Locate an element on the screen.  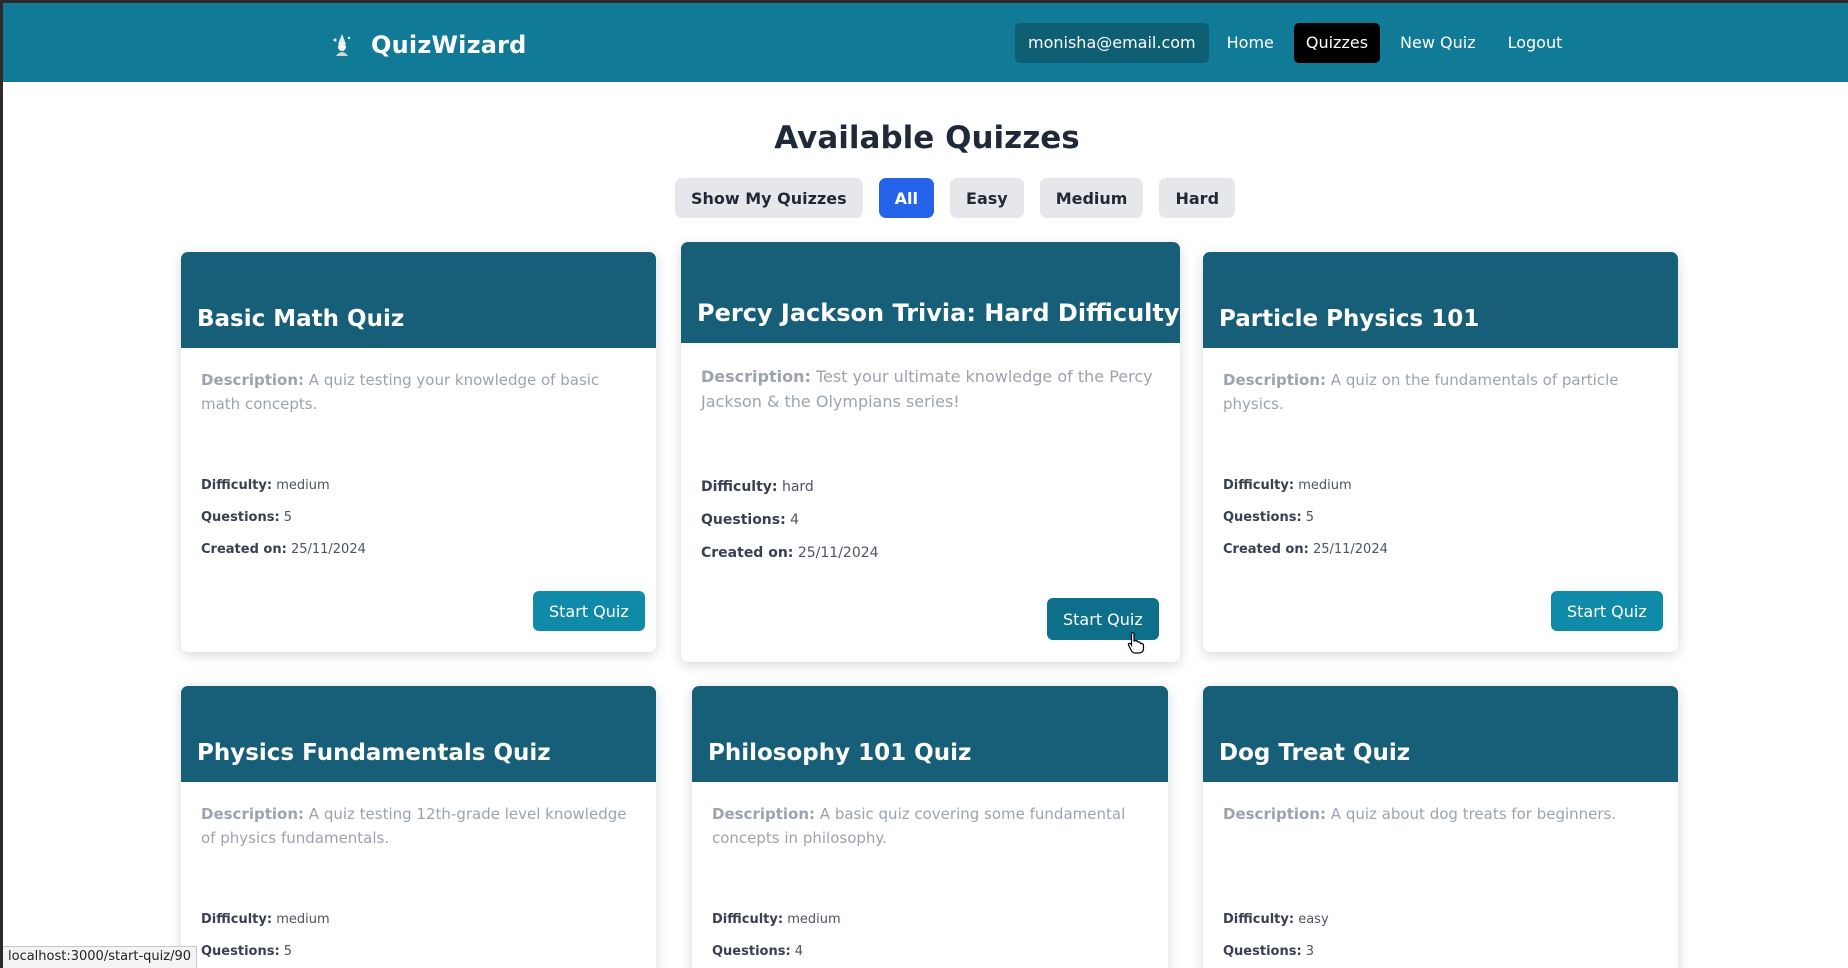
filter-my-quizzes-button: Show My Quizzes is located at coordinates (769, 198).